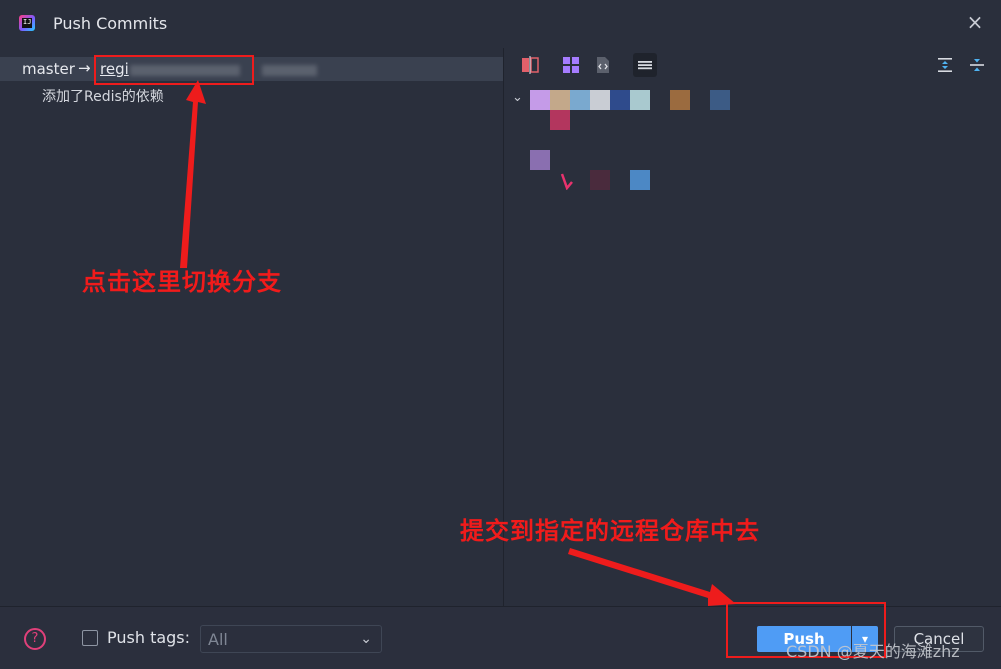 The image size is (1001, 669). Describe the element at coordinates (873, 651) in the screenshot. I see `watermark: CSDN @夏天的海滩zhz` at that location.